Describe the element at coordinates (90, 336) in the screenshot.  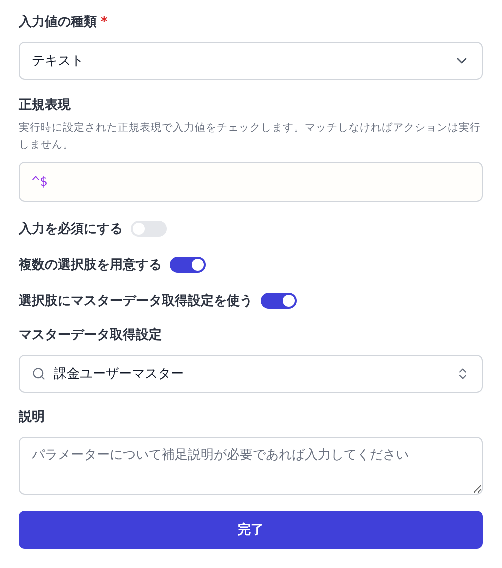
I see `field-label: マスターデータ取得設定` at that location.